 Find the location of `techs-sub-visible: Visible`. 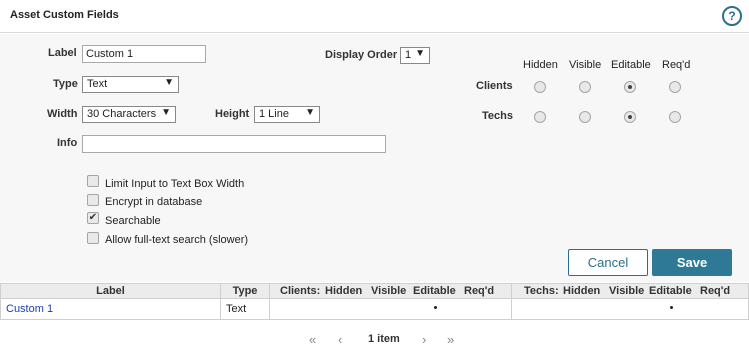

techs-sub-visible: Visible is located at coordinates (627, 291).